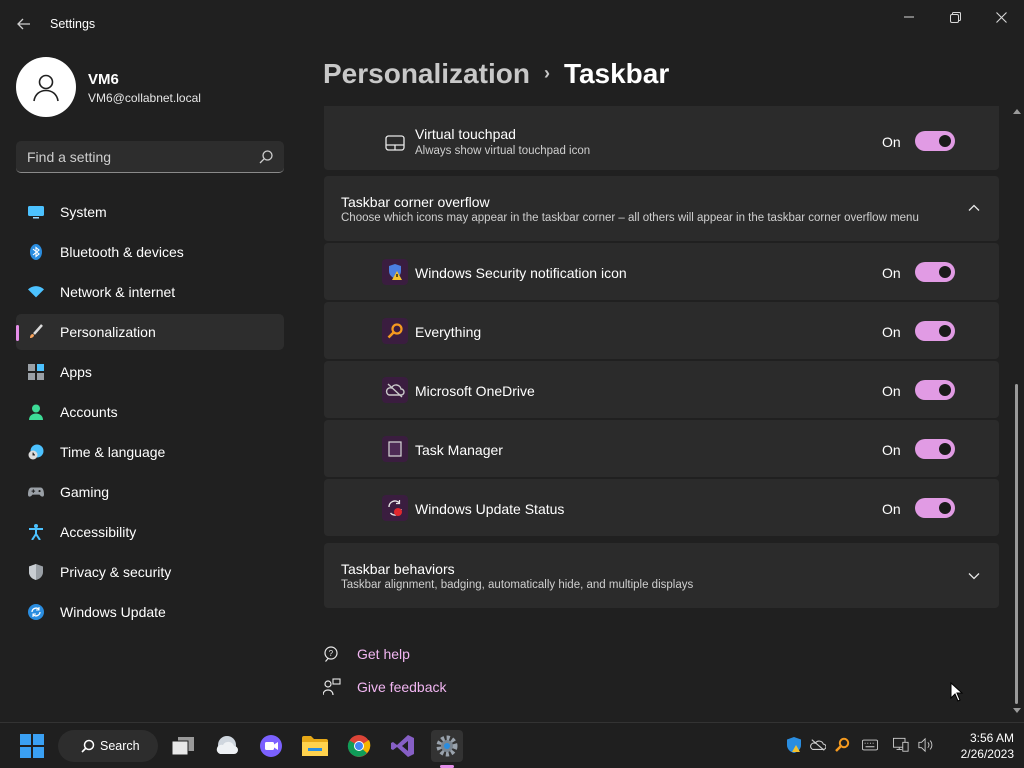 The image size is (1024, 768). What do you see at coordinates (661, 271) in the screenshot?
I see `overflow-item-row: Windows Security notification icon On` at bounding box center [661, 271].